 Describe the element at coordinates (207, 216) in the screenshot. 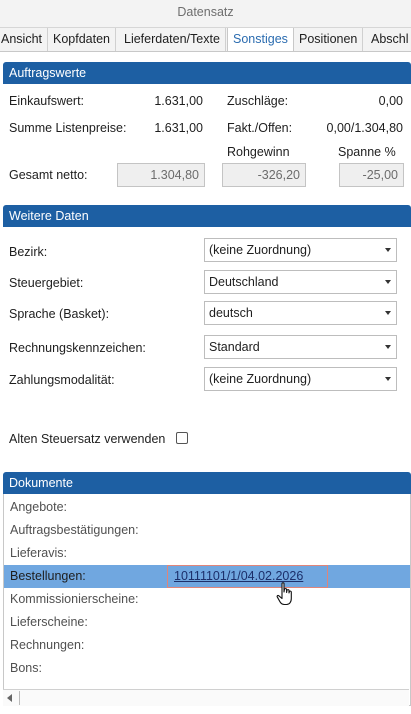

I see `weitere-daten-header: Weitere Daten` at that location.